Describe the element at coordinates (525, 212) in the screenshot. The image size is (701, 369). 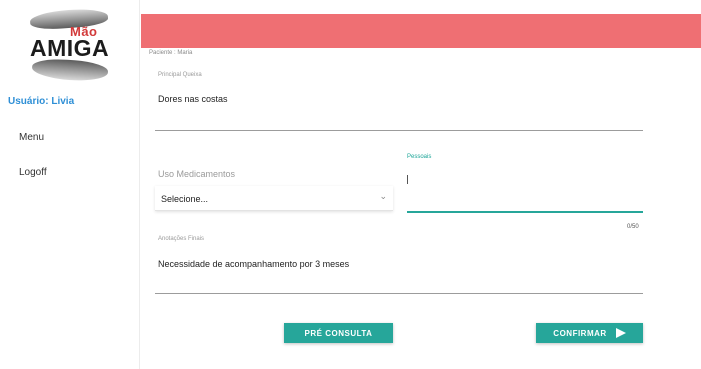
I see `pessoais-underline` at that location.